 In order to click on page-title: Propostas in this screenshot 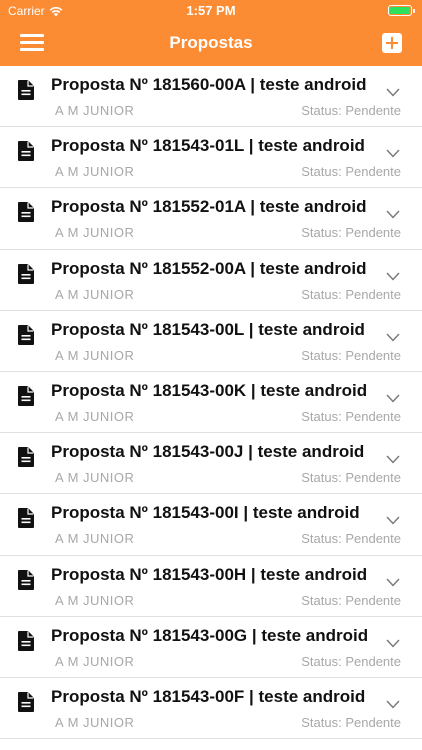, I will do `click(211, 42)`.